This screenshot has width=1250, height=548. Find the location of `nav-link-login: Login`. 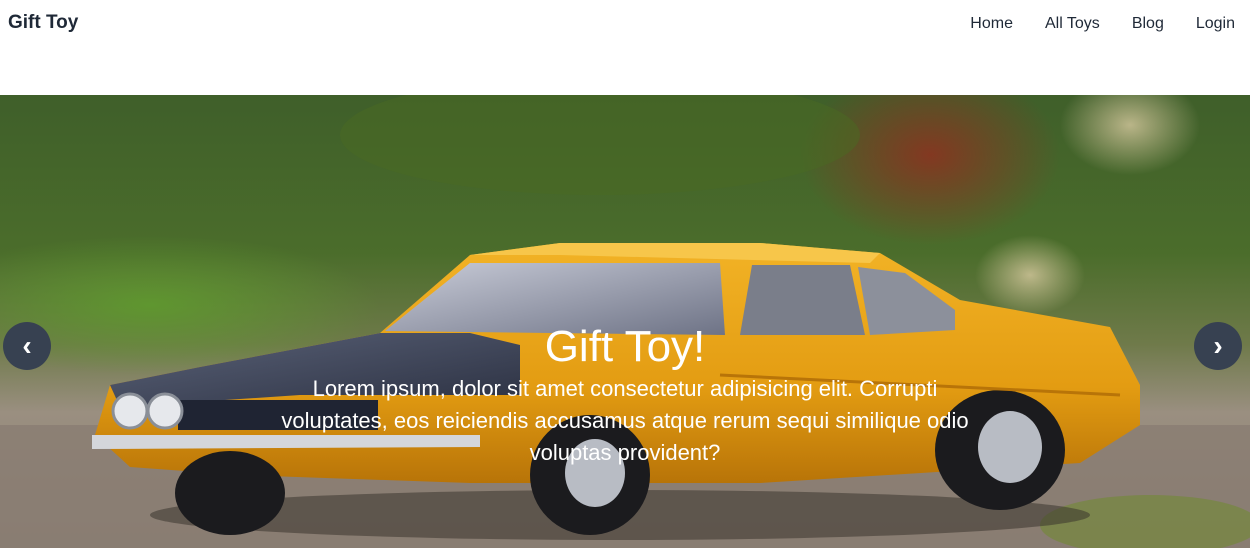

nav-link-login: Login is located at coordinates (1199, 24).